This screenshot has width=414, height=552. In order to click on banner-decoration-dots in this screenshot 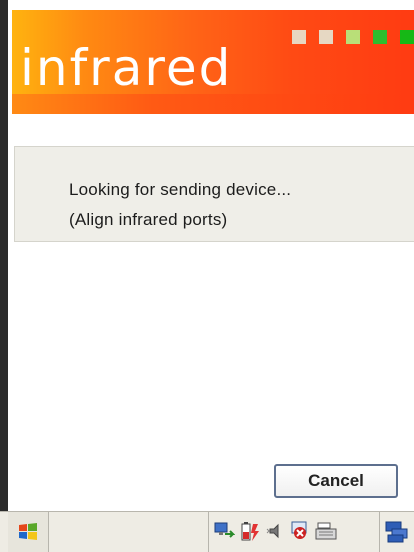, I will do `click(353, 37)`.